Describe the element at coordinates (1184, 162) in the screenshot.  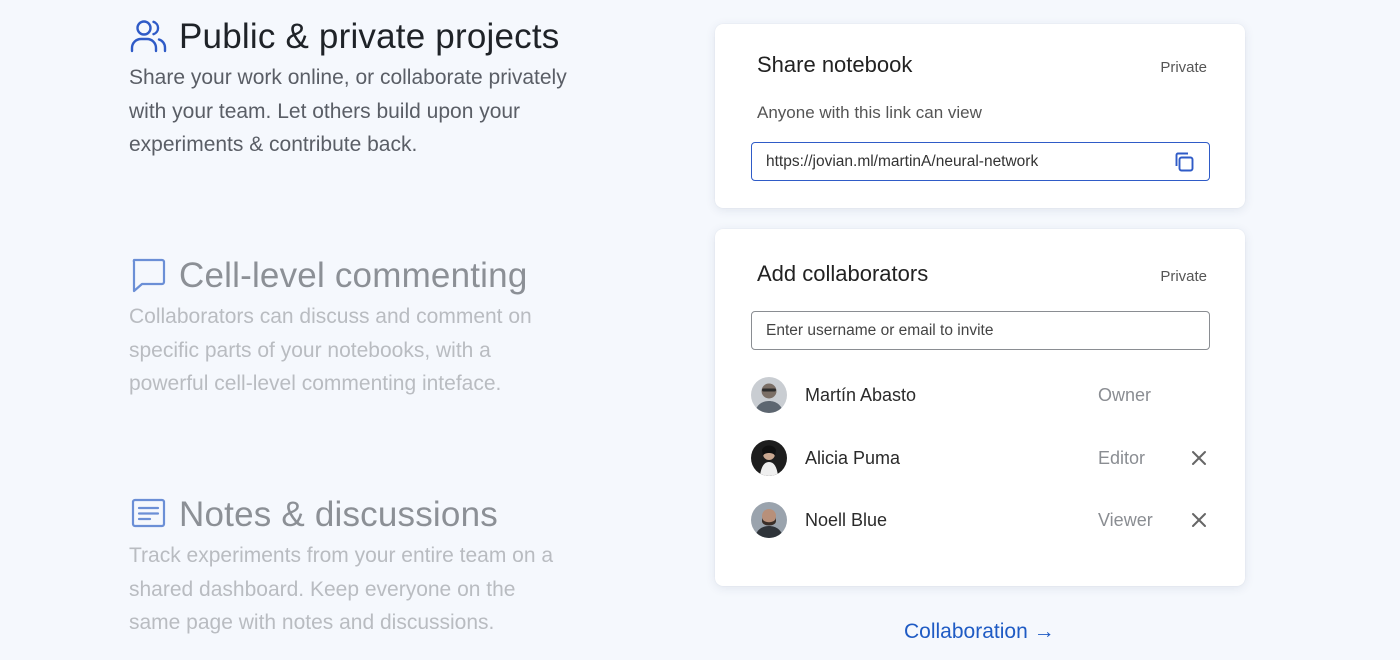
I see `copy-icon` at that location.